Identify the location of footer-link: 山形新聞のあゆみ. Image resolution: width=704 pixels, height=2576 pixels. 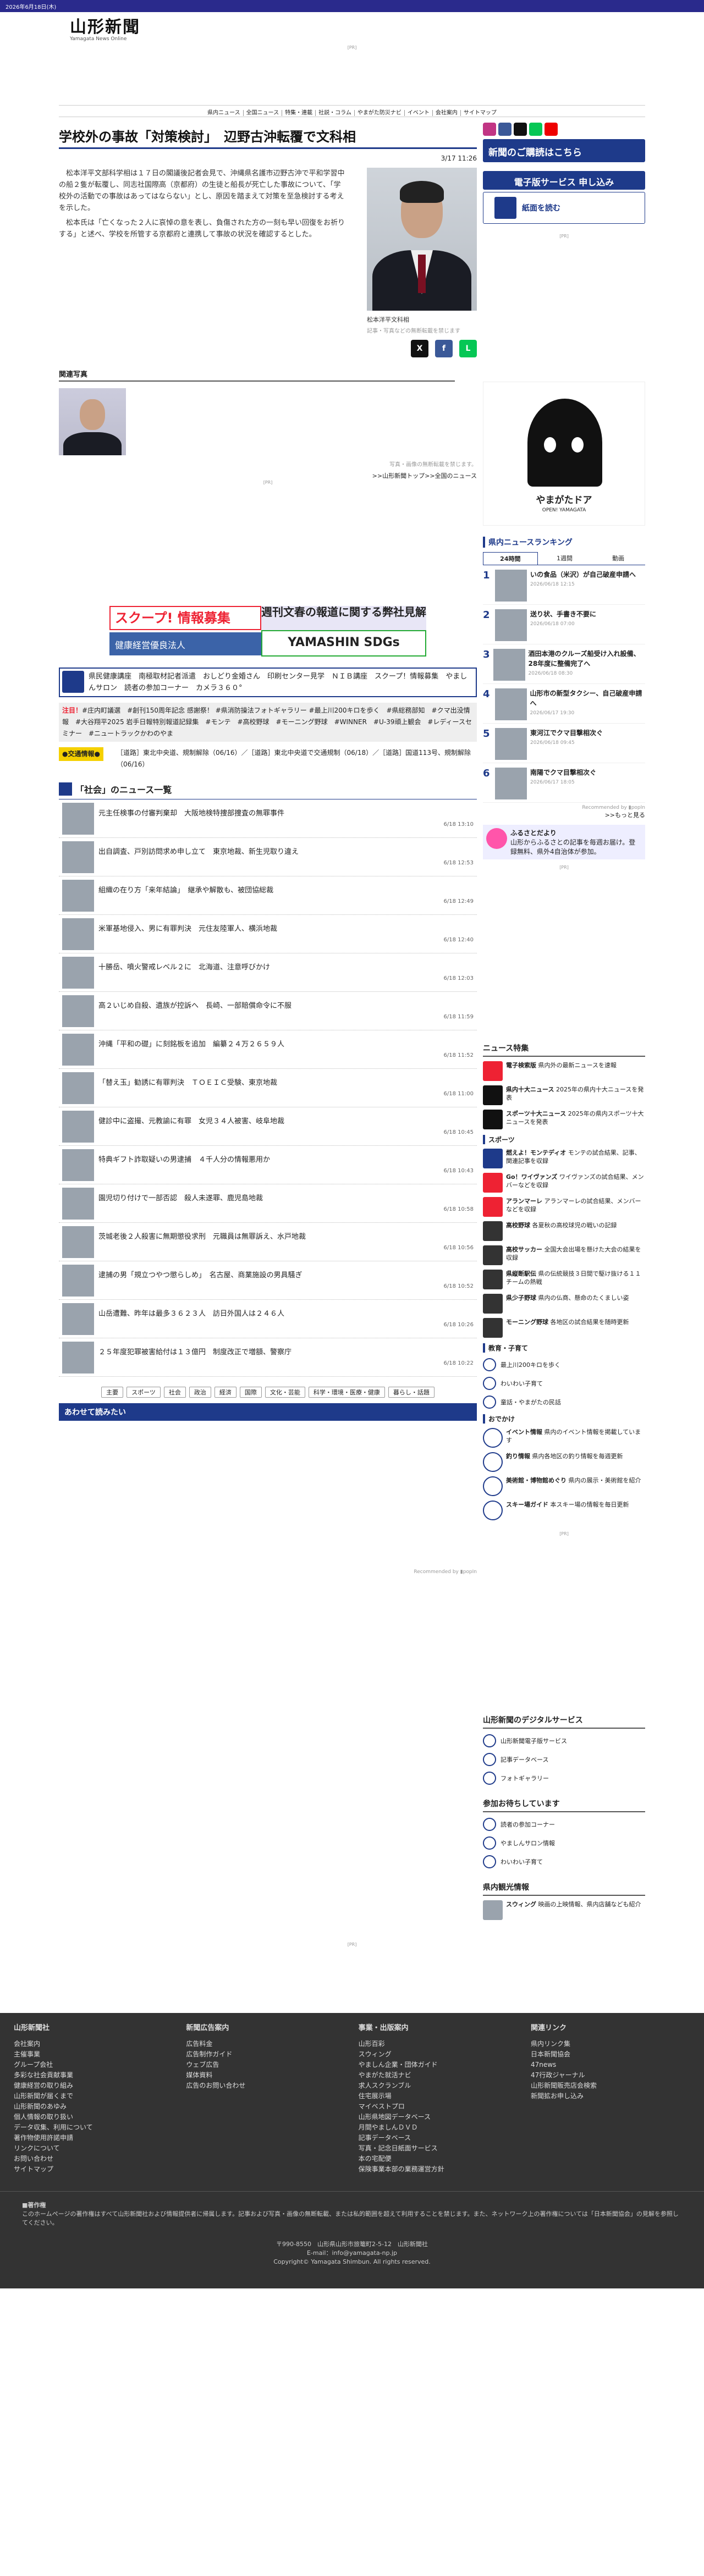
(94, 2106).